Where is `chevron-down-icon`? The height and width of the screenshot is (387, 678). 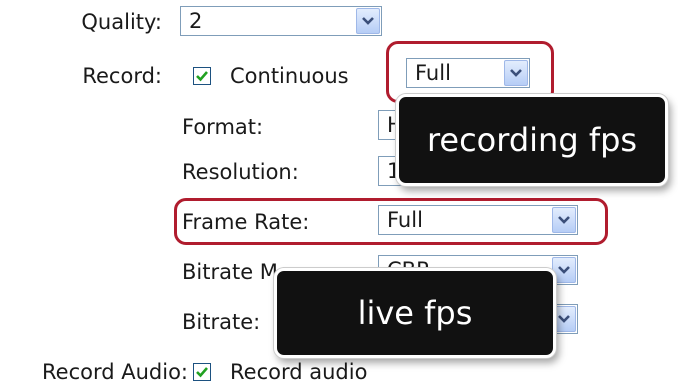
chevron-down-icon is located at coordinates (368, 21).